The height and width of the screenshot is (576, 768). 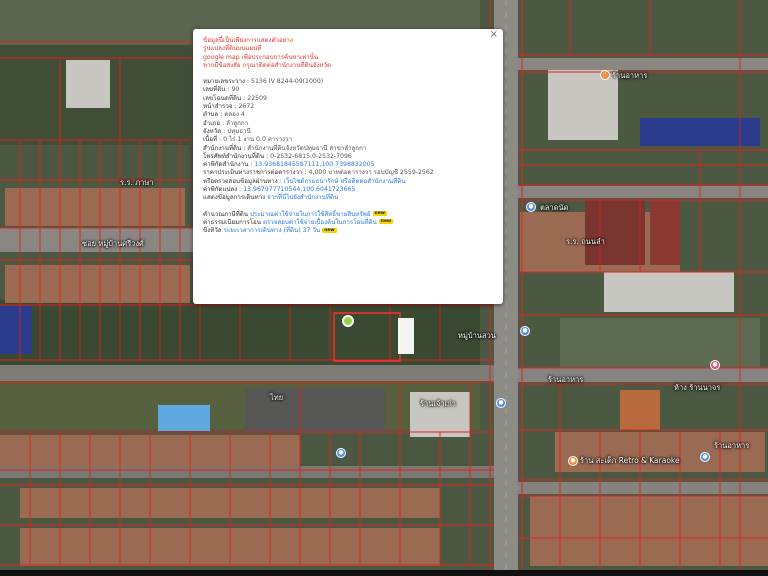 What do you see at coordinates (221, 190) in the screenshot?
I see `detail-label: ค่าพิกัดแปลง` at bounding box center [221, 190].